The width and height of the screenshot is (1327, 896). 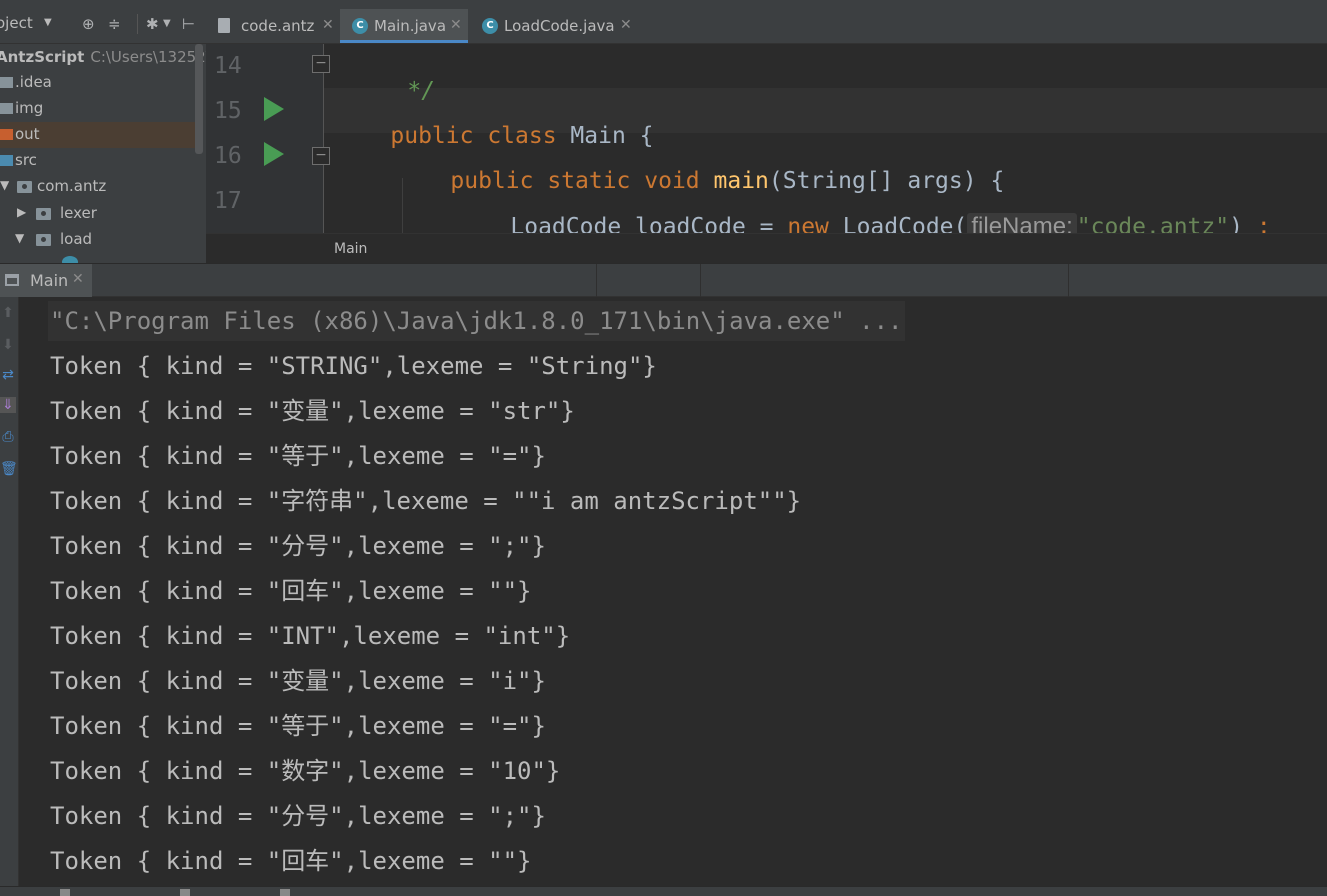 What do you see at coordinates (228, 111) in the screenshot?
I see `line-number: 15` at bounding box center [228, 111].